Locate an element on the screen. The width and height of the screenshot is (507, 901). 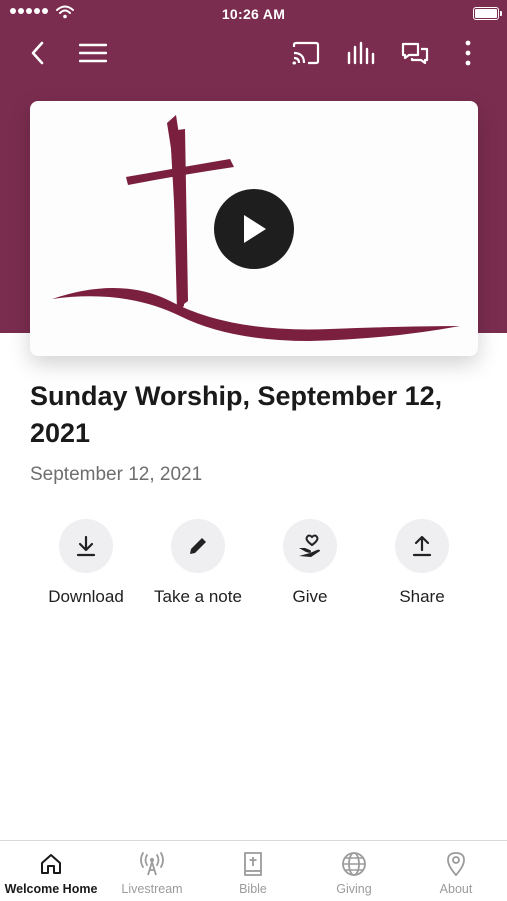
broadcast-icon is located at coordinates (152, 864).